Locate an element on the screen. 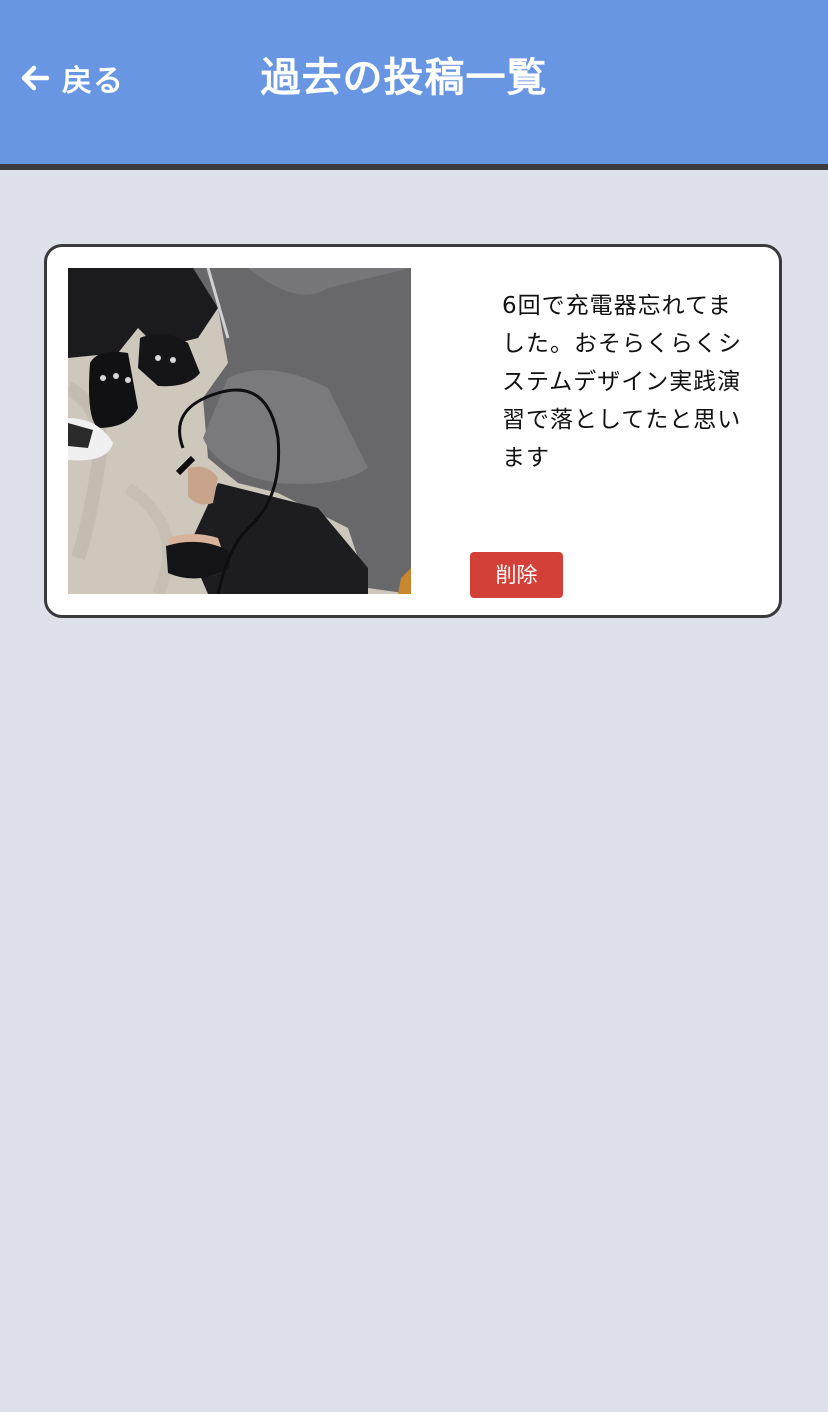  delete-button: 削除 is located at coordinates (516, 575).